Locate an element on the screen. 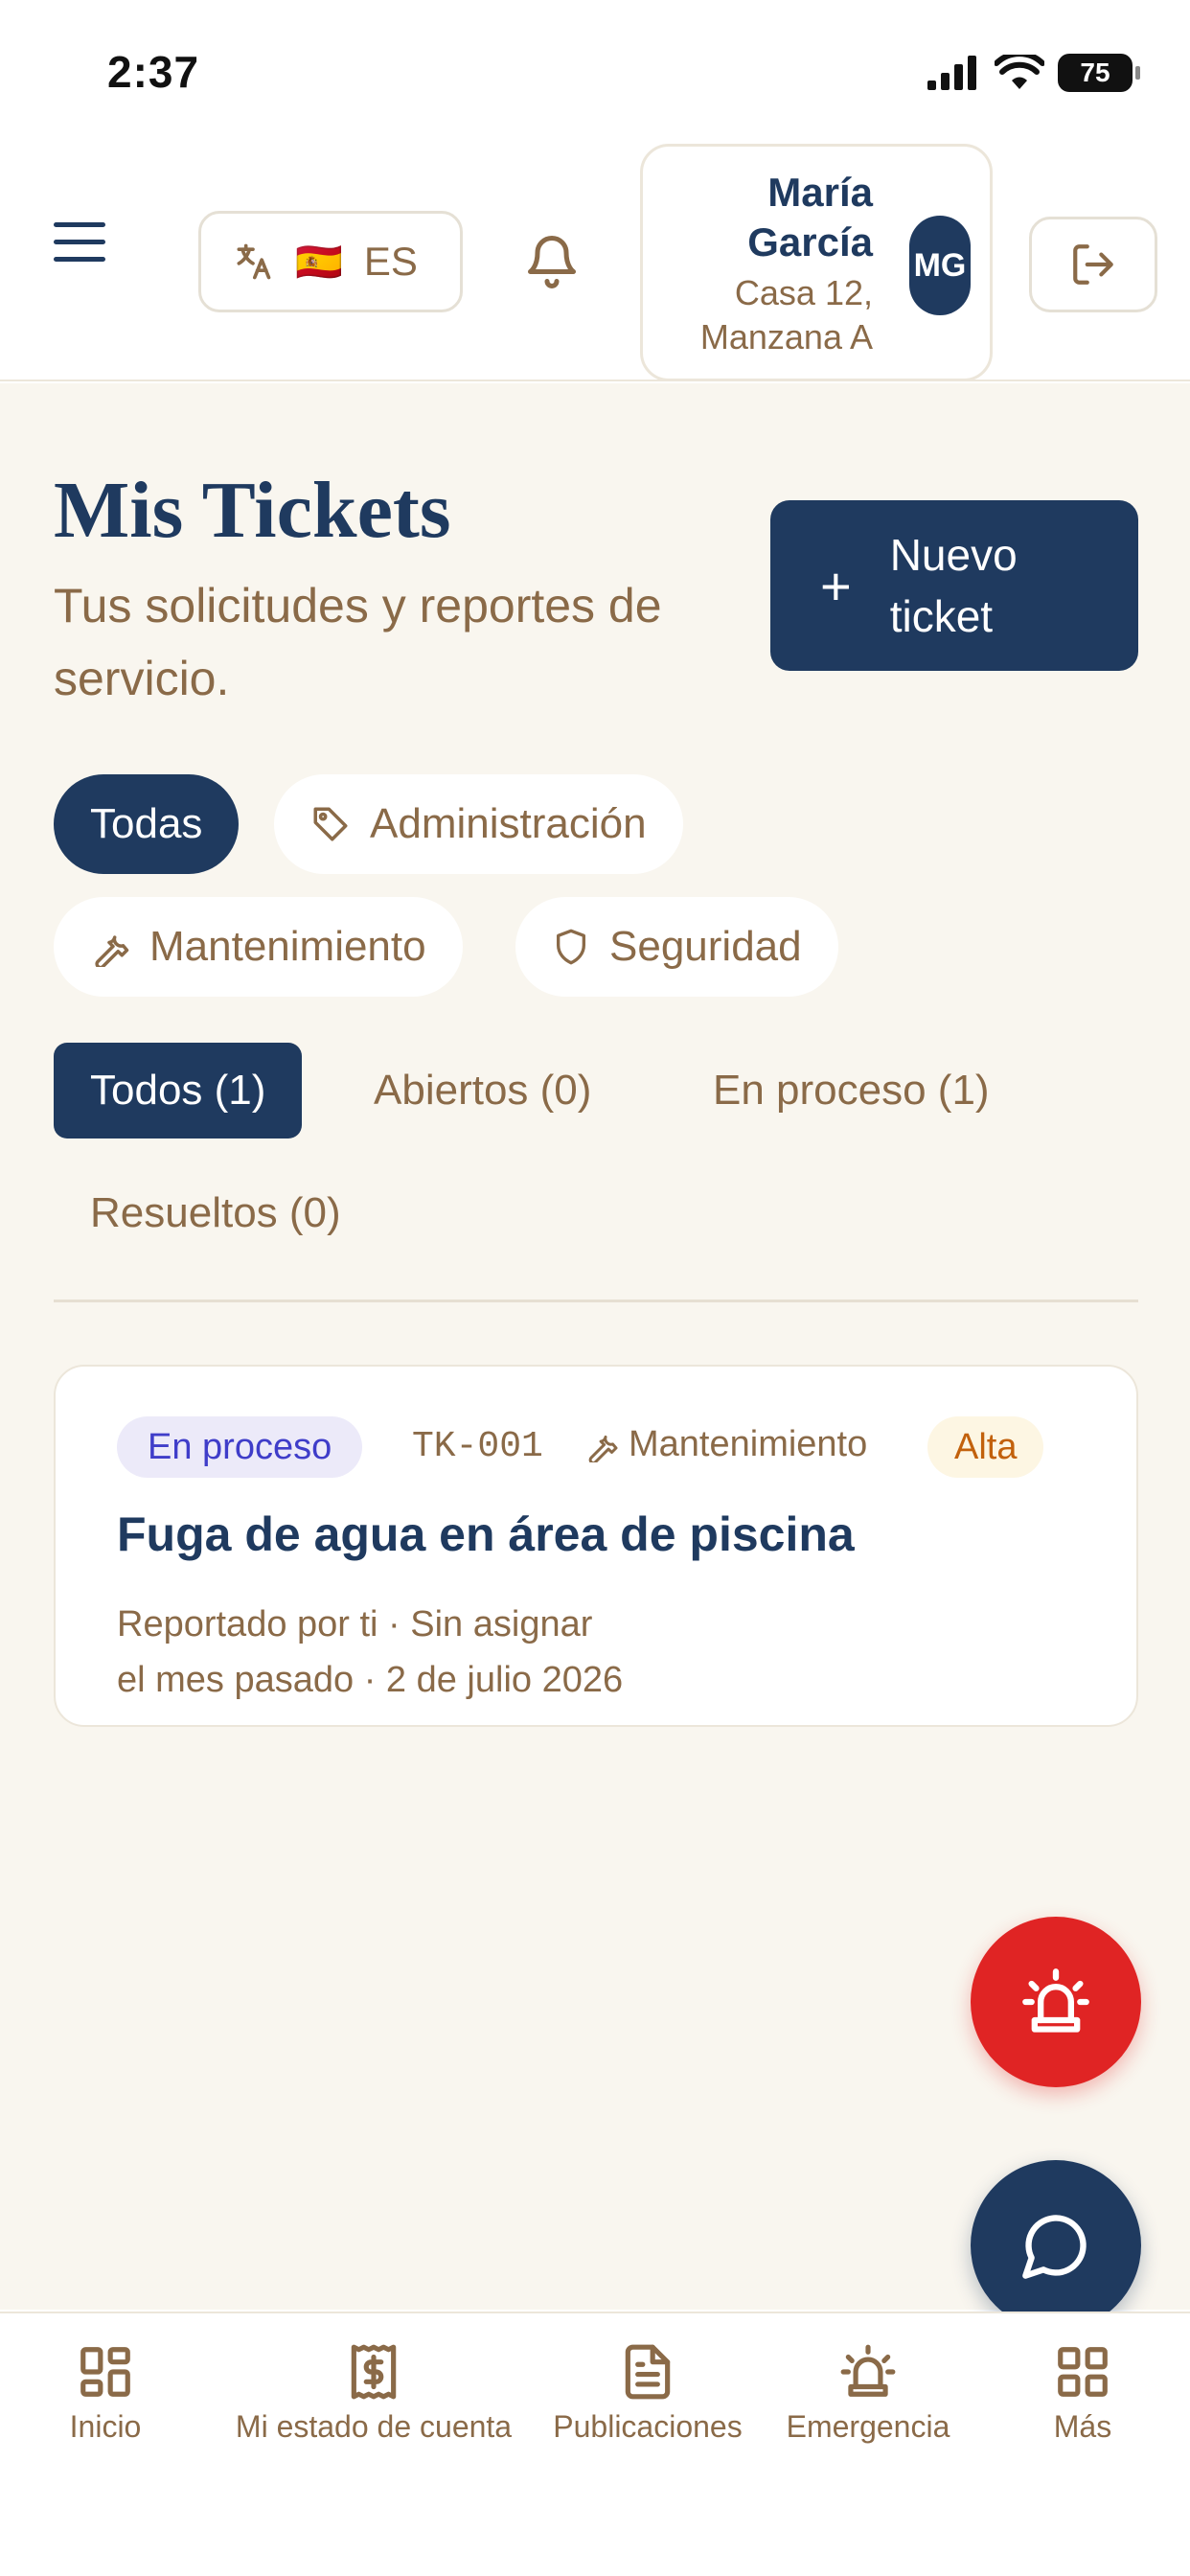  app-header: 🇪🇸 ES María García Casa 12, Manzana A MG is located at coordinates (595, 262).